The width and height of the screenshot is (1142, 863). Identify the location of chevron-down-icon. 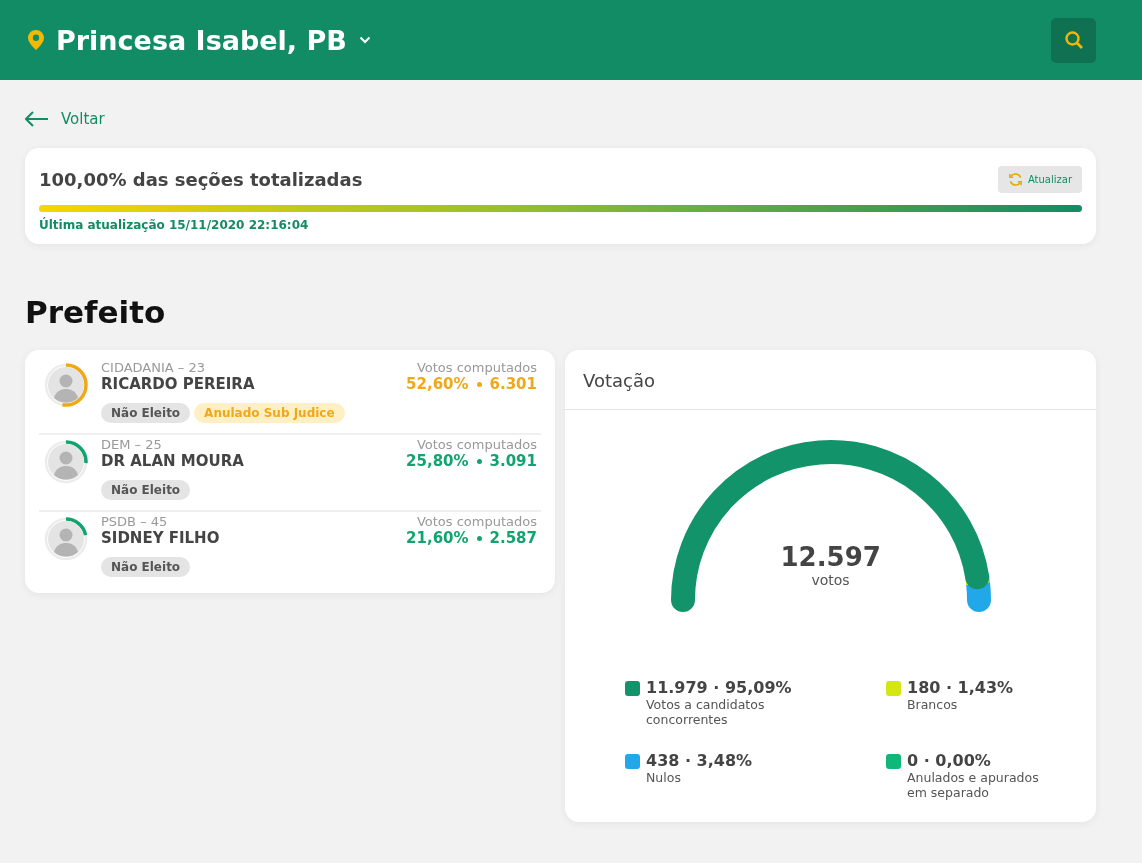
(364, 40).